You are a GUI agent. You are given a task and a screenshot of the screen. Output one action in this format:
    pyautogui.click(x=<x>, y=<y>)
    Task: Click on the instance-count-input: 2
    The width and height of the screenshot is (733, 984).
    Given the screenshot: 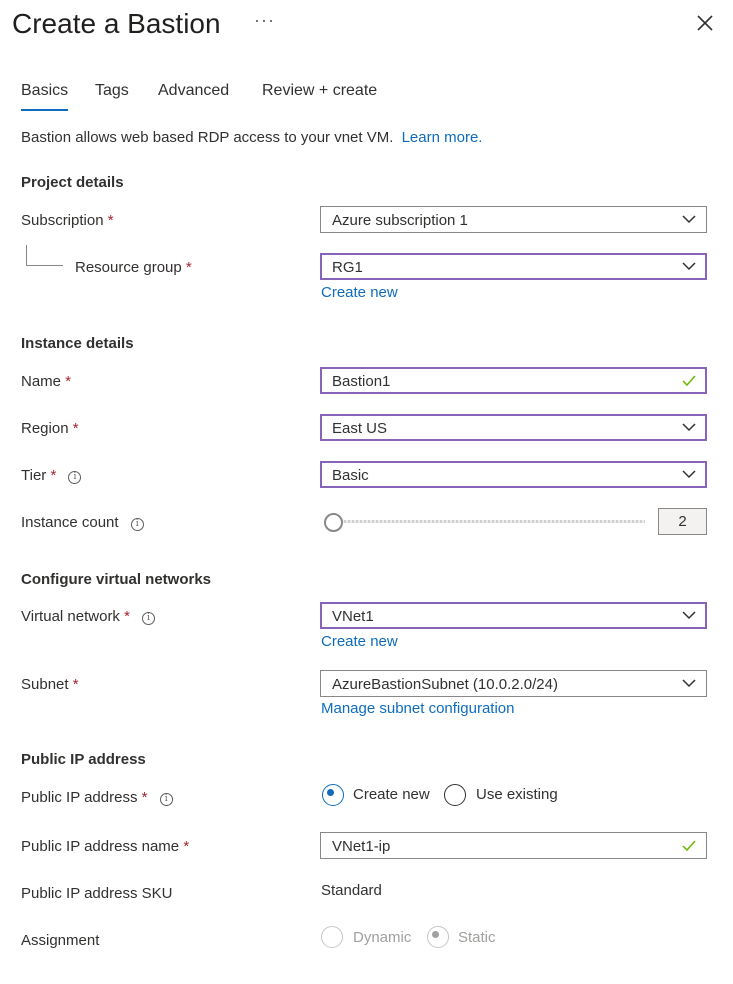 What is the action you would take?
    pyautogui.click(x=682, y=521)
    